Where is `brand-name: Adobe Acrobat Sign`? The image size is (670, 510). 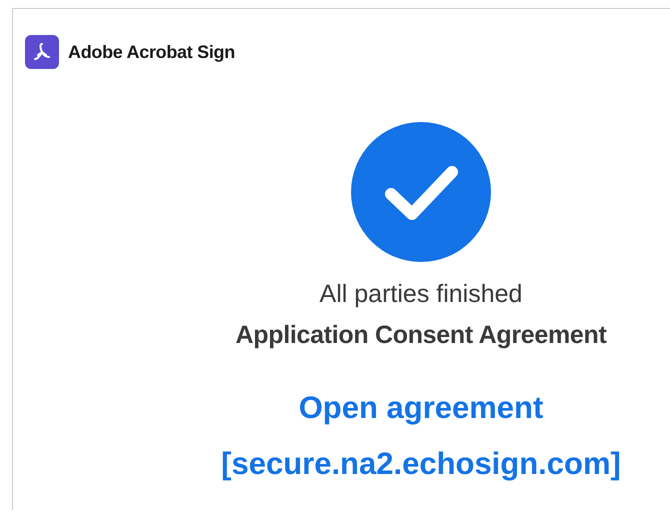 brand-name: Adobe Acrobat Sign is located at coordinates (151, 52).